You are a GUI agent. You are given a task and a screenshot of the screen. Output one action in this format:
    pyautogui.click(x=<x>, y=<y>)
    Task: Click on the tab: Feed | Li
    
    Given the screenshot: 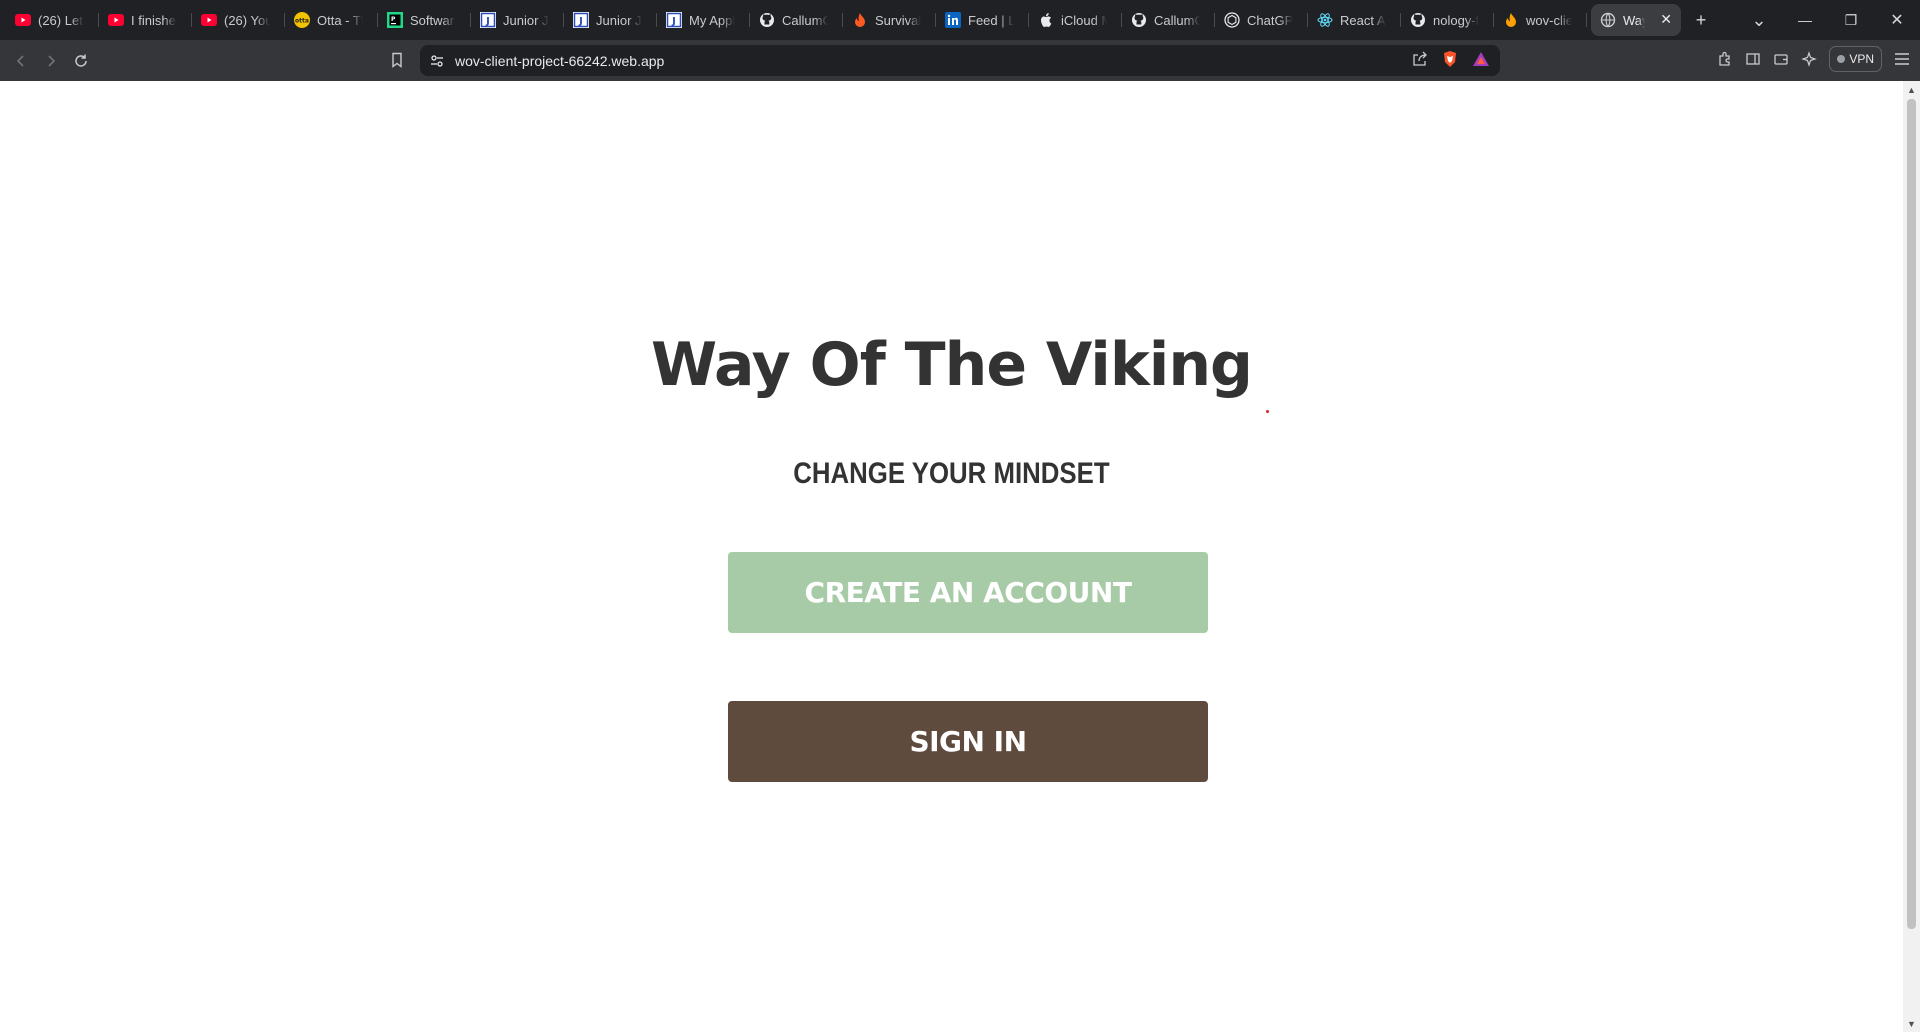 What is the action you would take?
    pyautogui.click(x=982, y=20)
    